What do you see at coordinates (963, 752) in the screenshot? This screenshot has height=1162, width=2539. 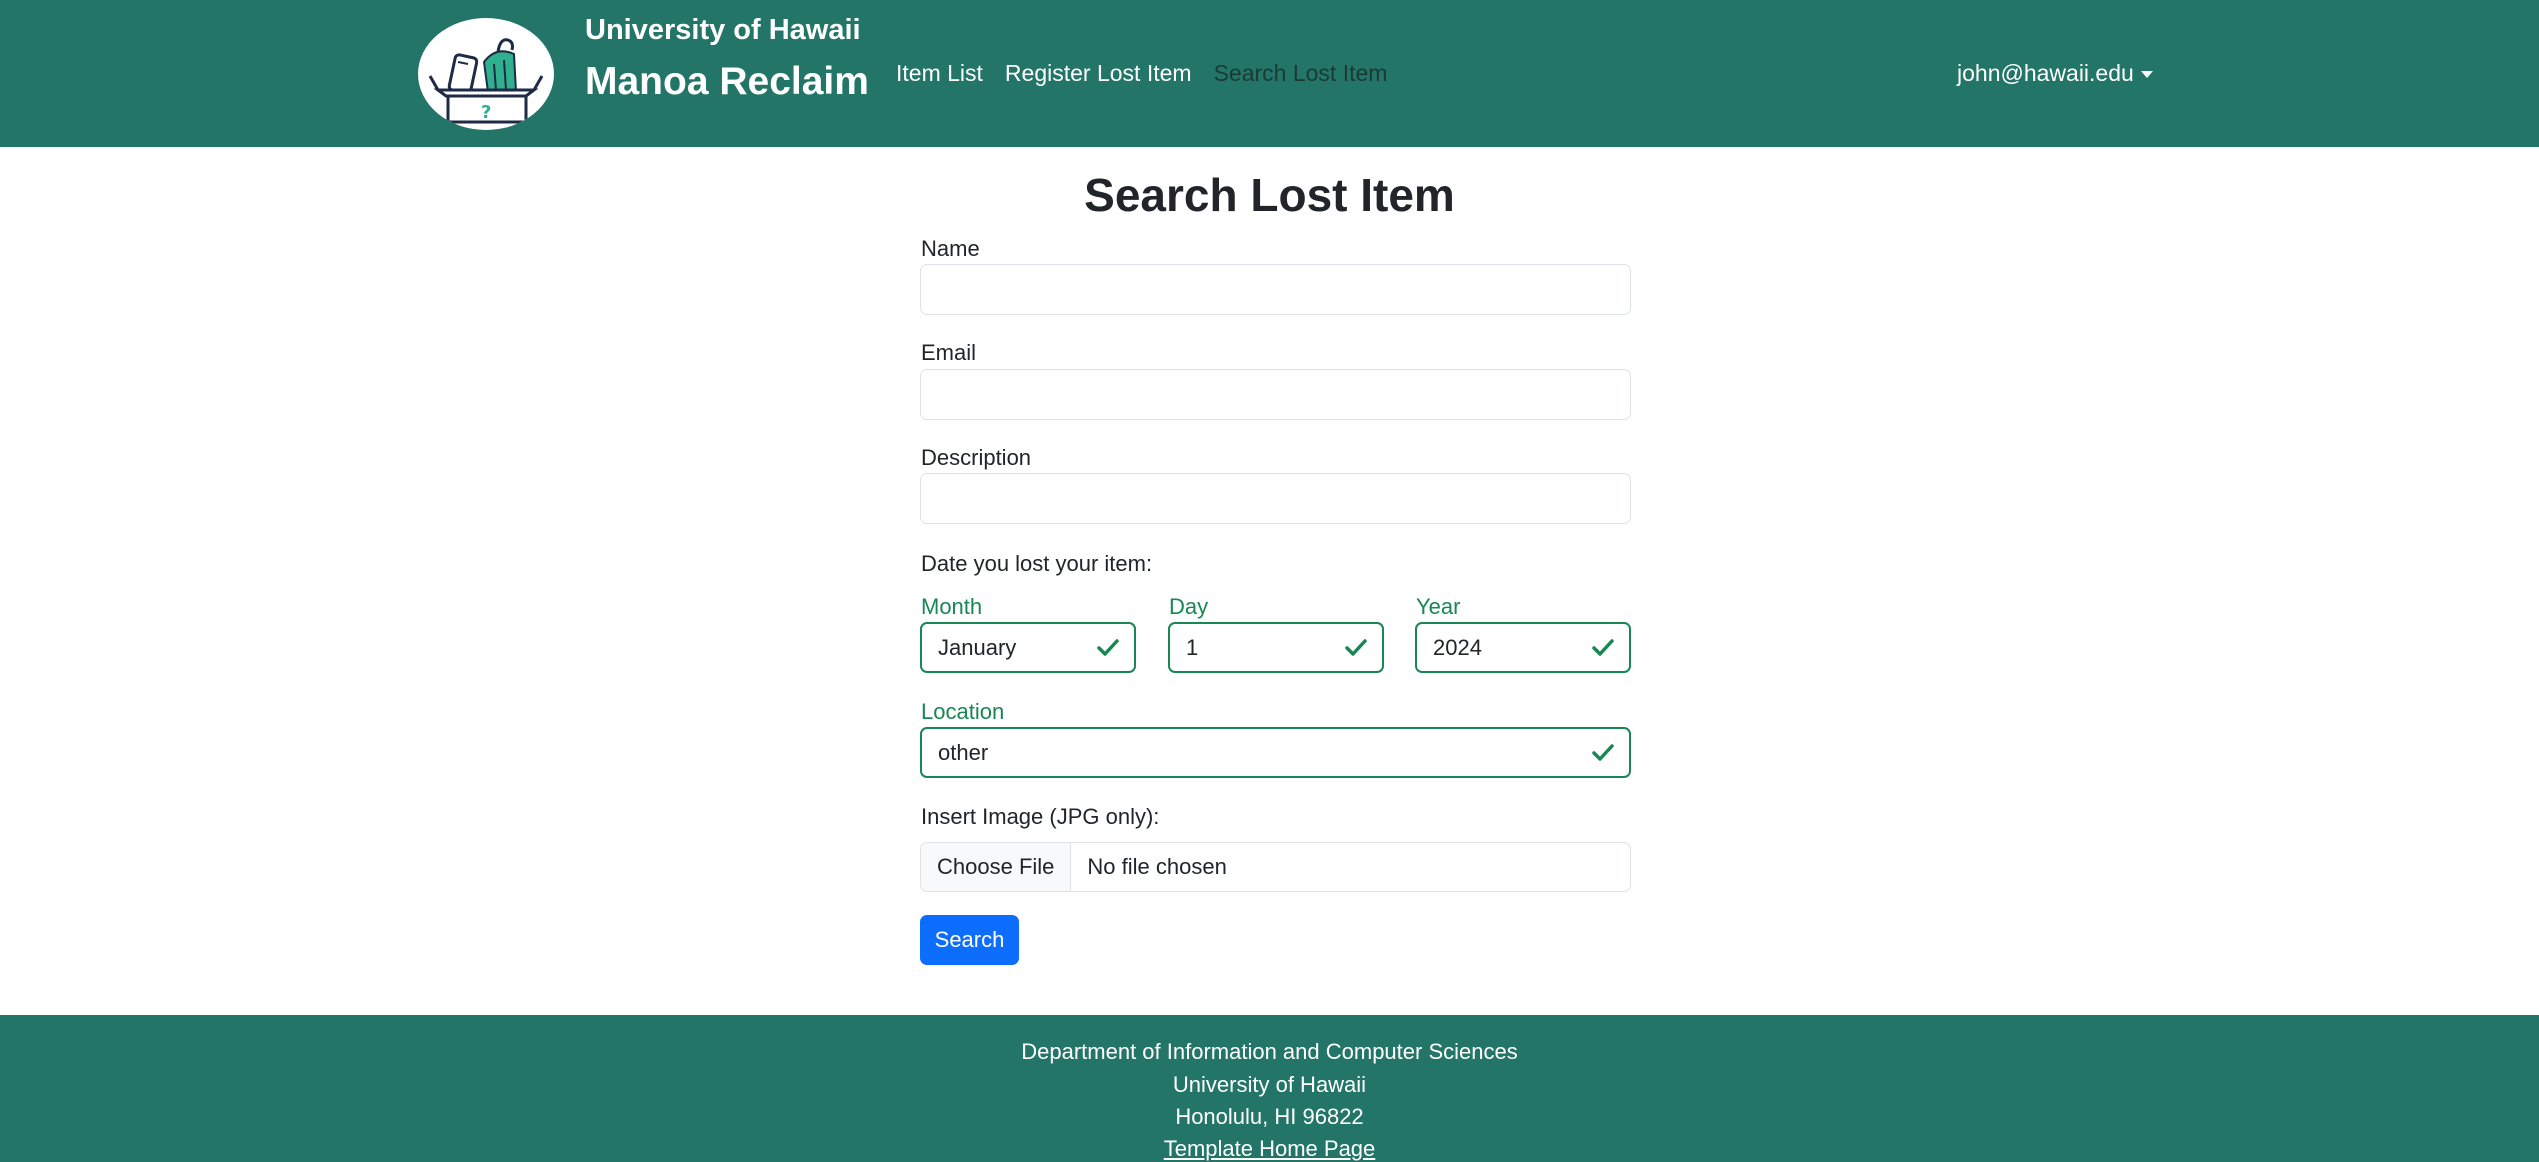 I see `location-value: other` at bounding box center [963, 752].